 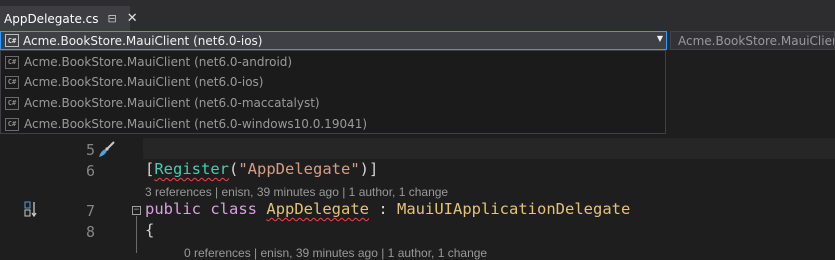 I want to click on base-type-token: MauiUIApplicationDelegate, so click(x=514, y=209).